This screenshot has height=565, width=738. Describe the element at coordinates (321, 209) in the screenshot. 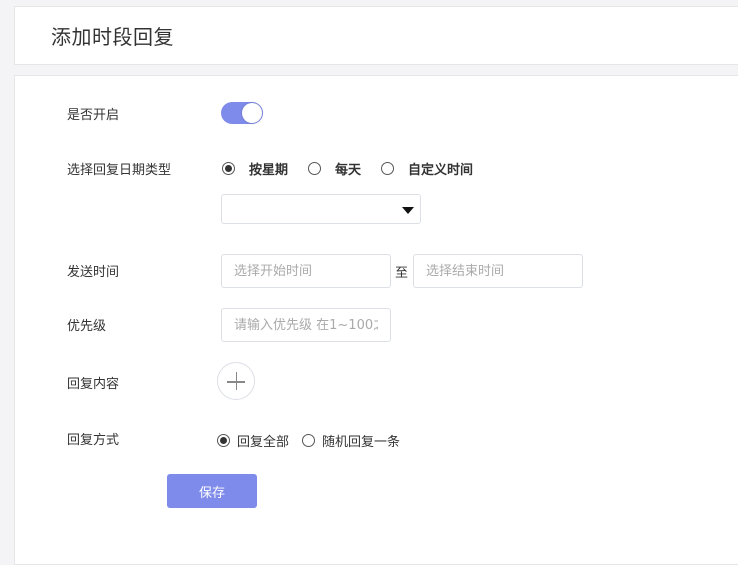

I see `weekday-select` at that location.